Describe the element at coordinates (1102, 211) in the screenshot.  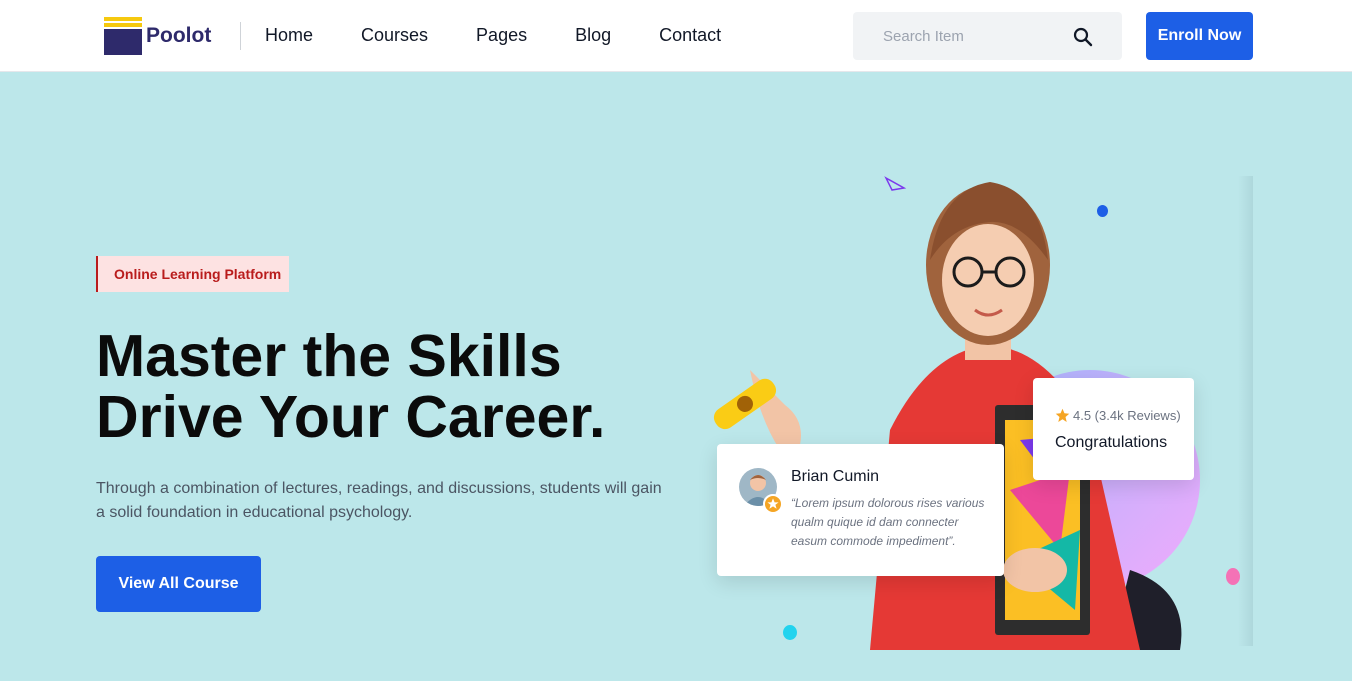
I see `decor-dot-blue` at that location.